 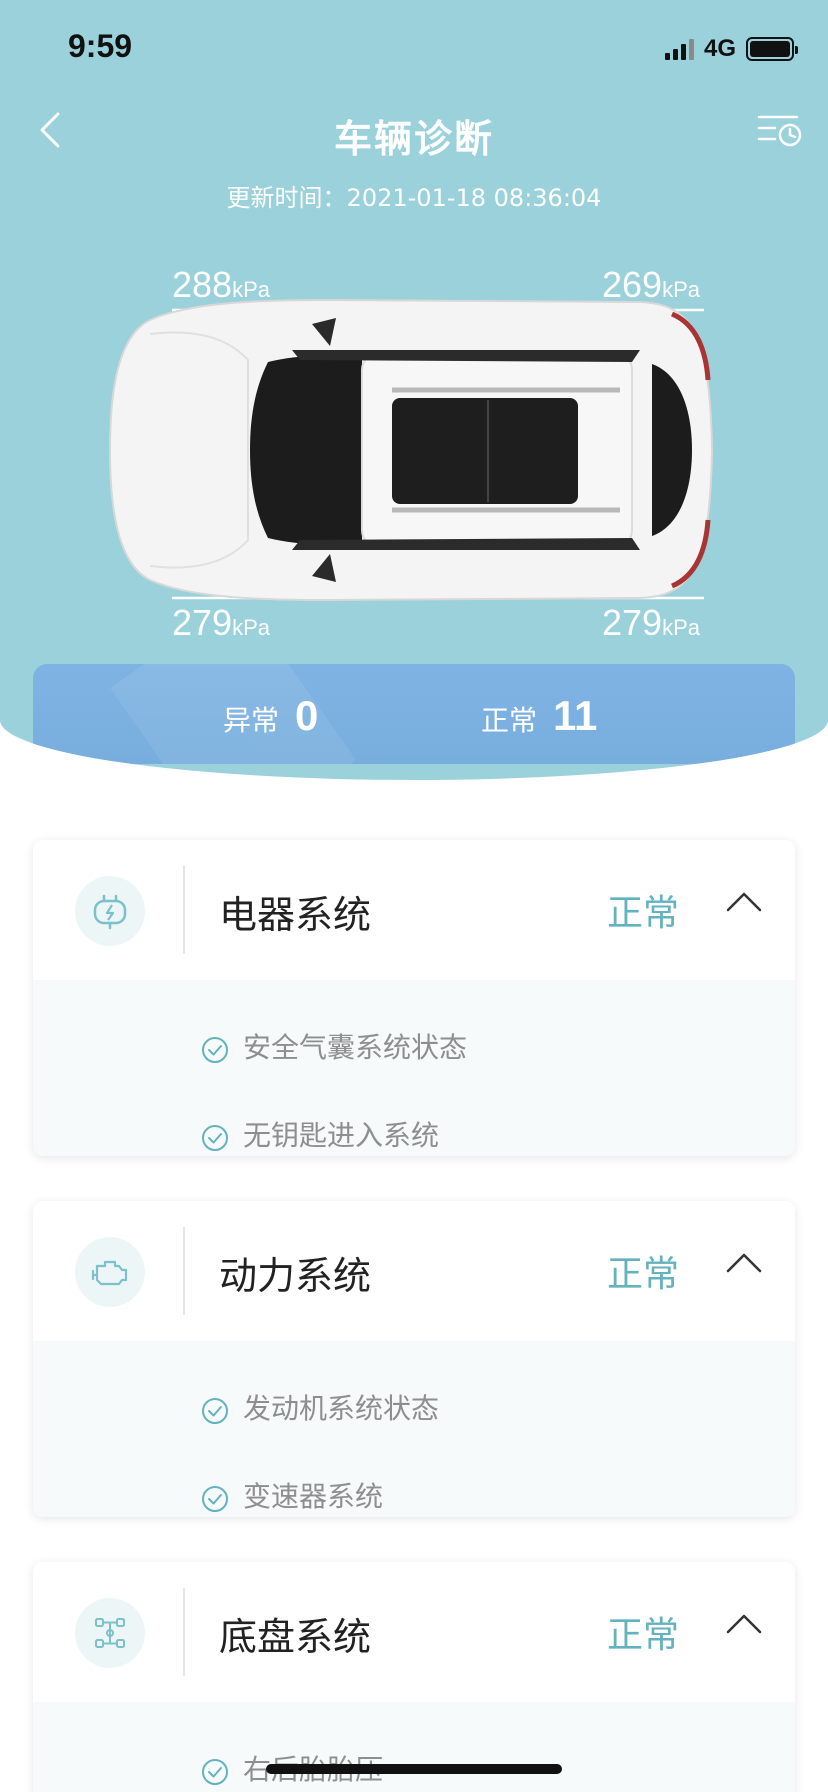 I want to click on item-label: 变速器系统, so click(x=313, y=1496).